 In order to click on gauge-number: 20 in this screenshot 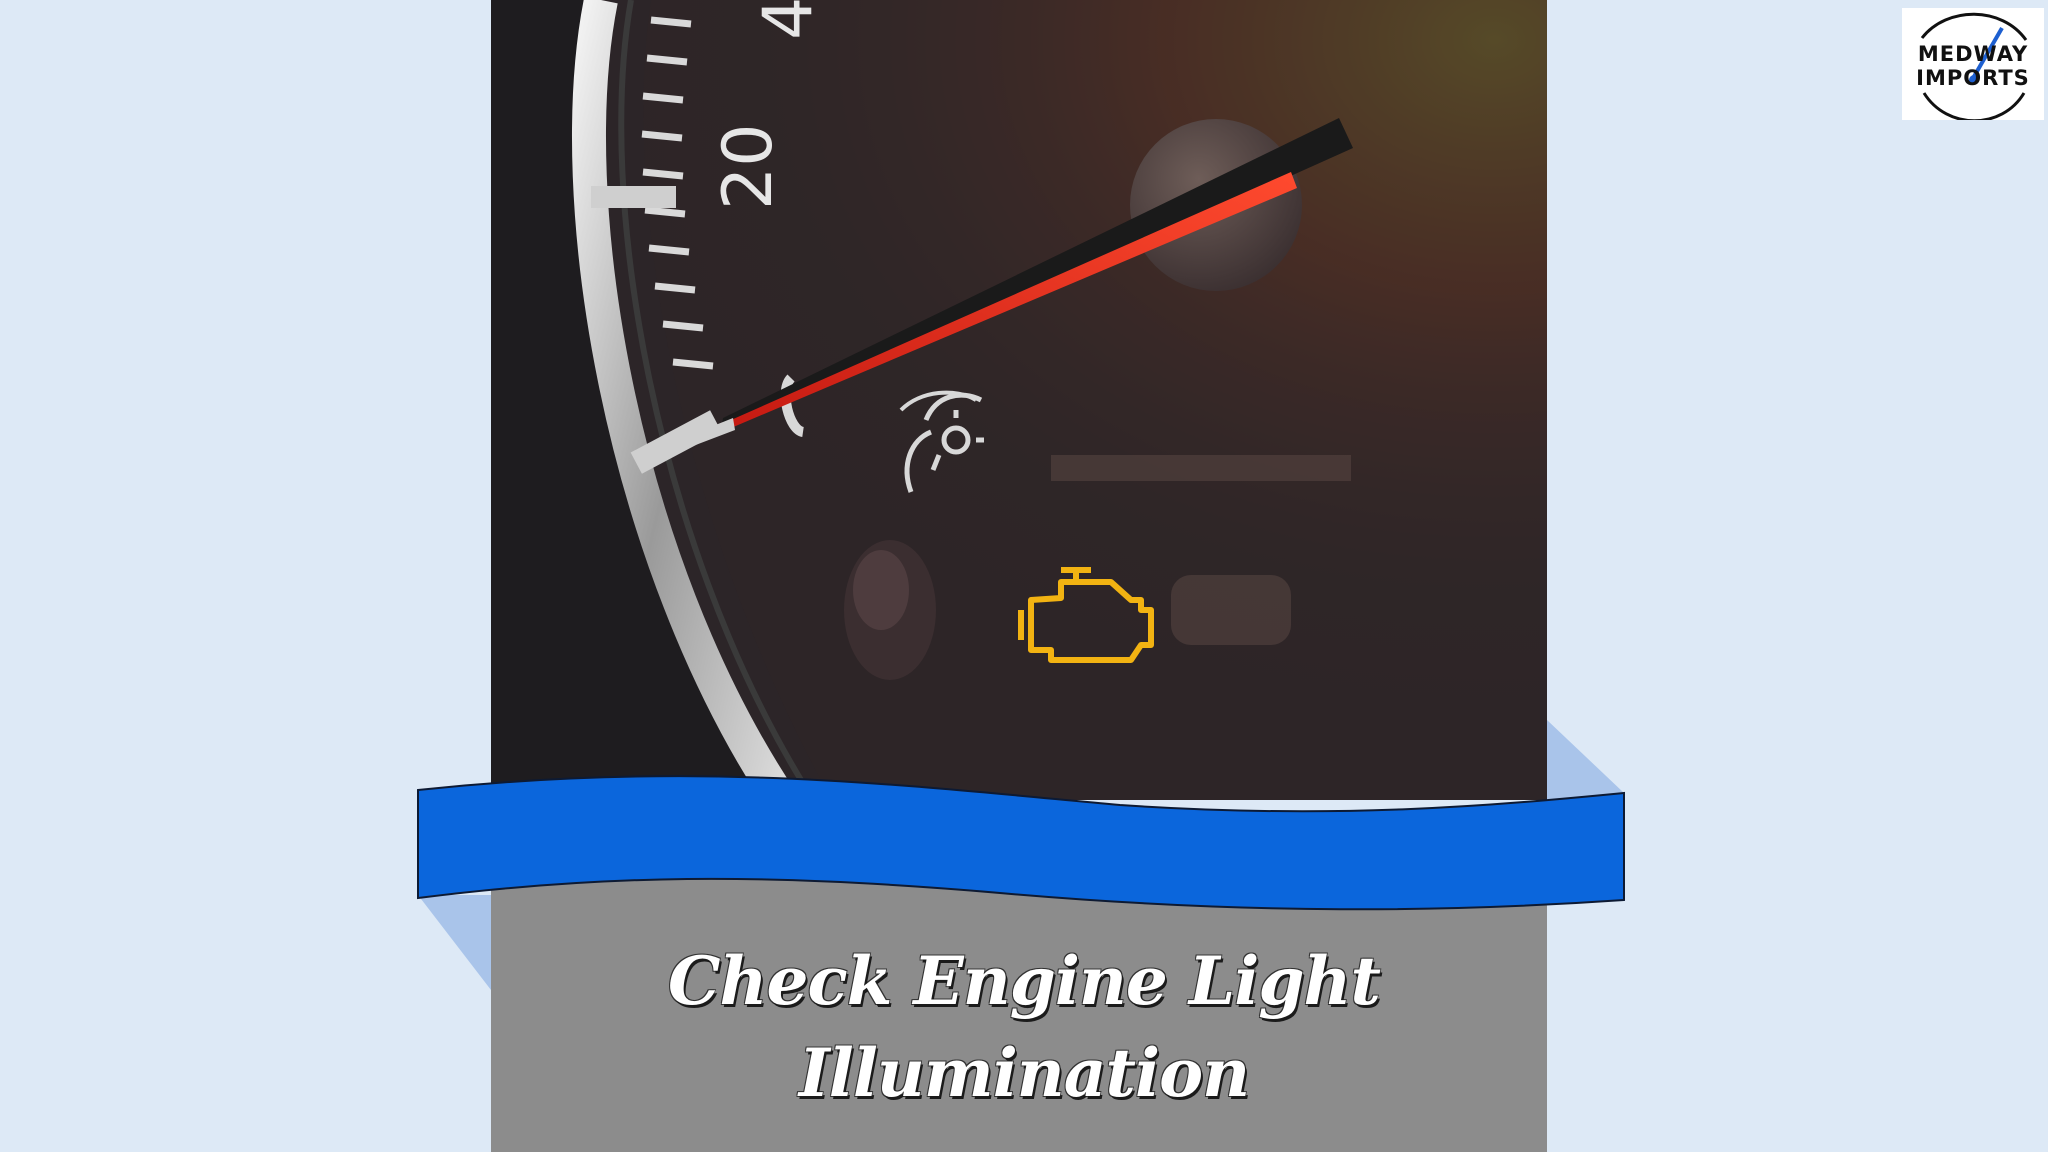, I will do `click(748, 166)`.